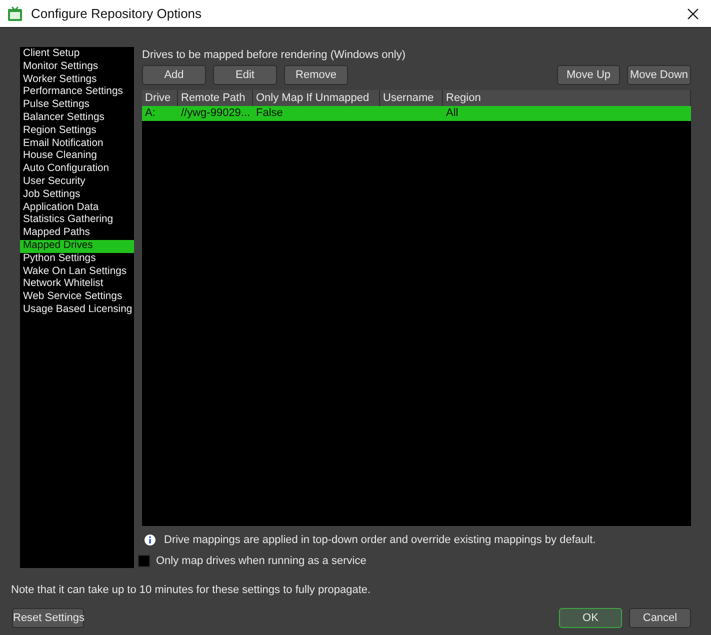 This screenshot has height=635, width=711. I want to click on sidebar-item: Job Settings, so click(77, 195).